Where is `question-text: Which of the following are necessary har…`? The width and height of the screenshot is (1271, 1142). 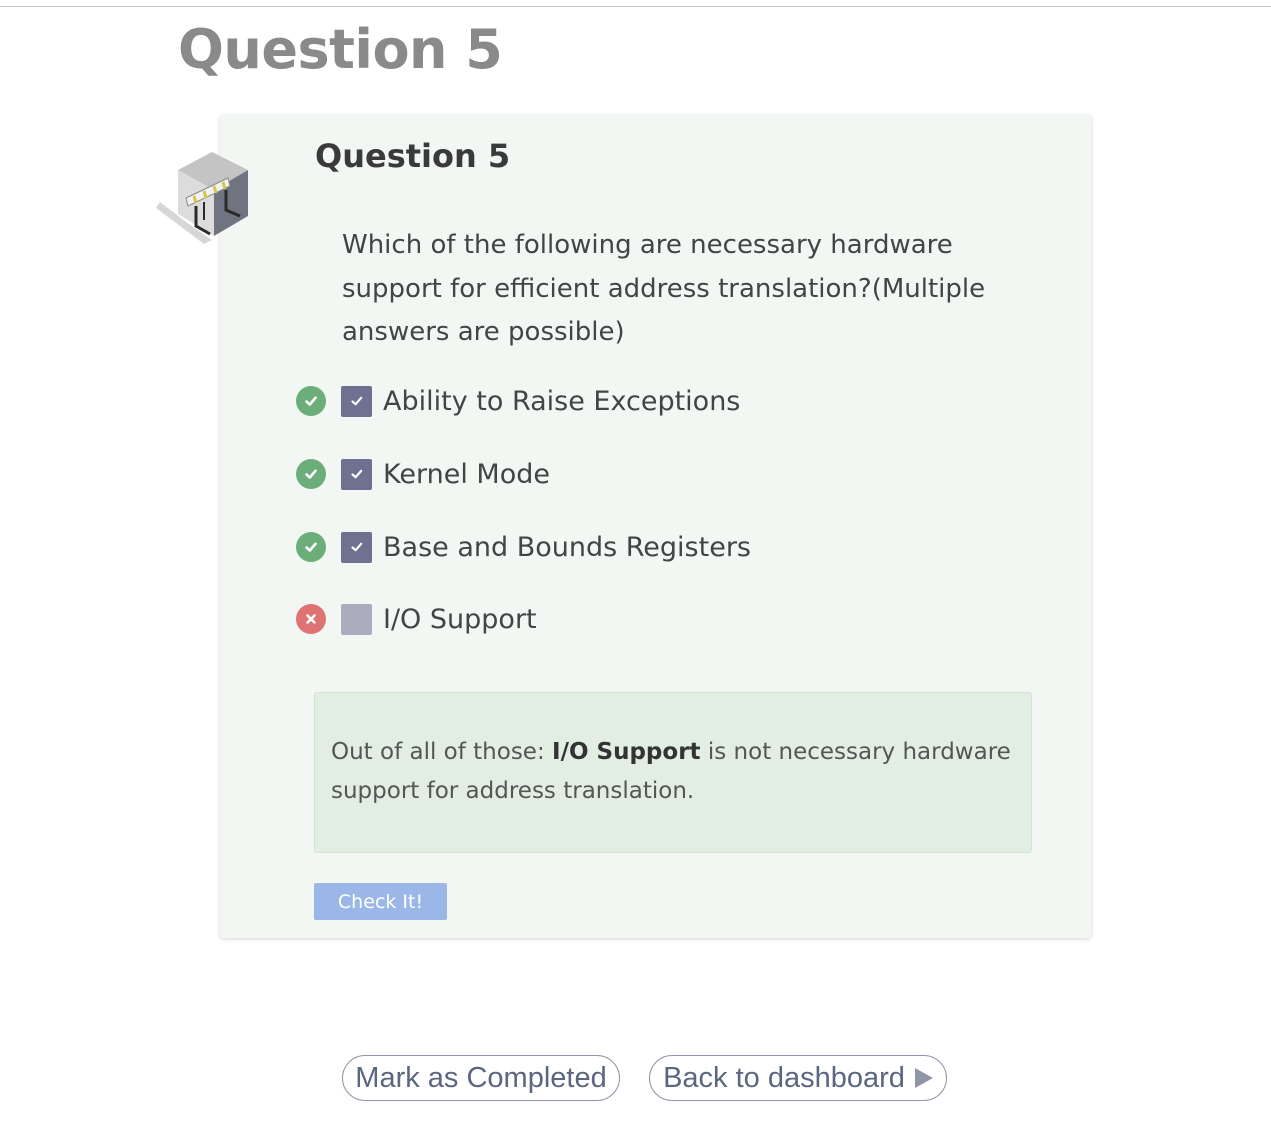 question-text: Which of the following are necessary har… is located at coordinates (664, 288).